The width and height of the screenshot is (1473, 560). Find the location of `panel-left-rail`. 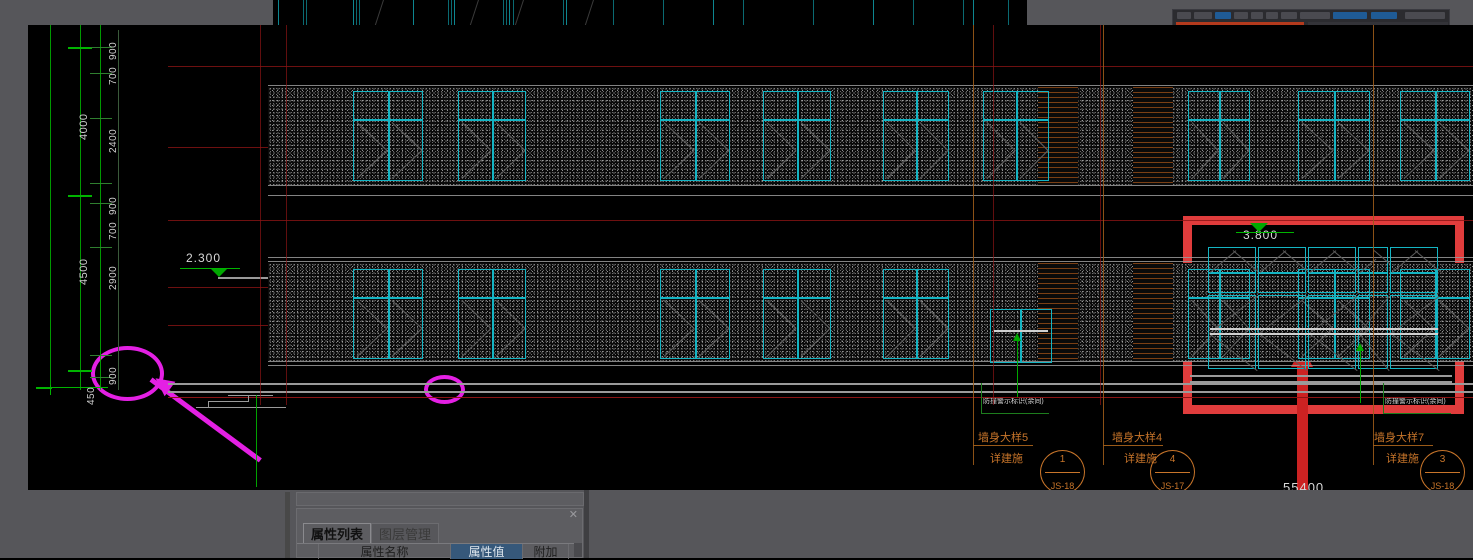

panel-left-rail is located at coordinates (287, 525).